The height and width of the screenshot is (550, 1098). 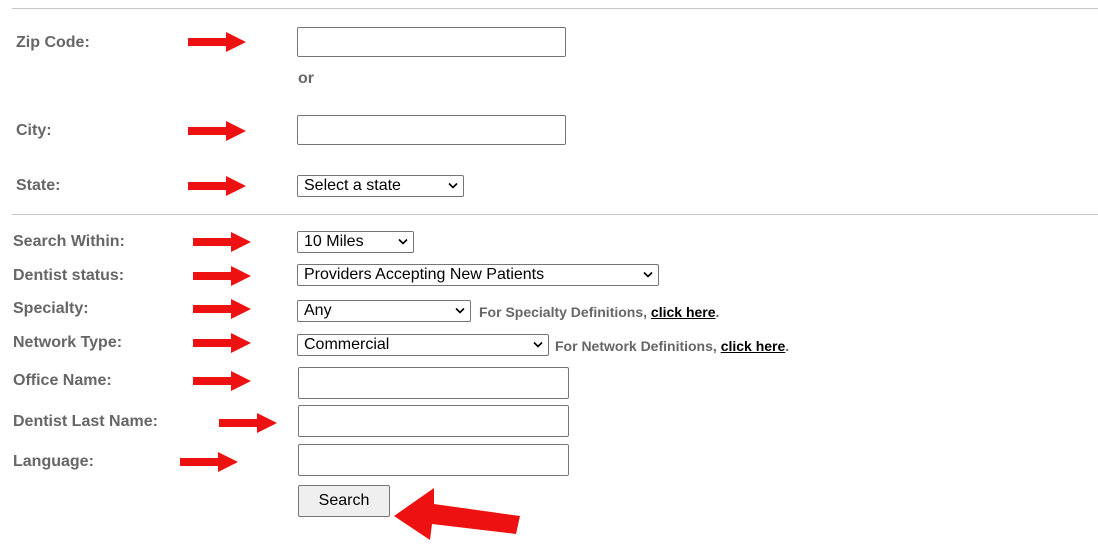 What do you see at coordinates (34, 130) in the screenshot?
I see `city-label: City:` at bounding box center [34, 130].